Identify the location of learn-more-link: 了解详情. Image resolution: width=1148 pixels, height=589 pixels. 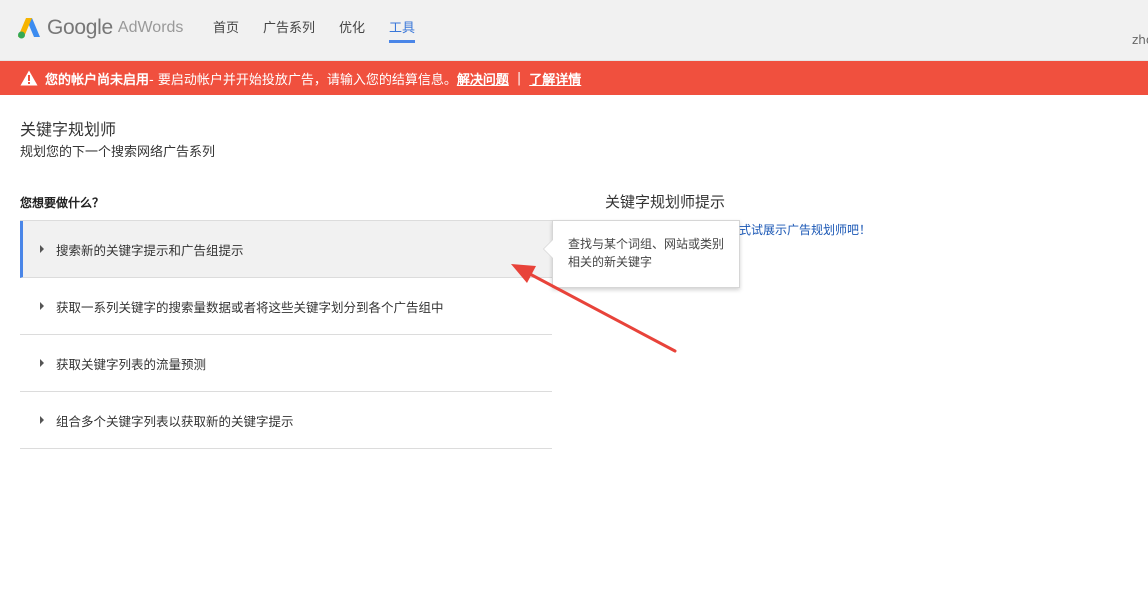
(555, 78).